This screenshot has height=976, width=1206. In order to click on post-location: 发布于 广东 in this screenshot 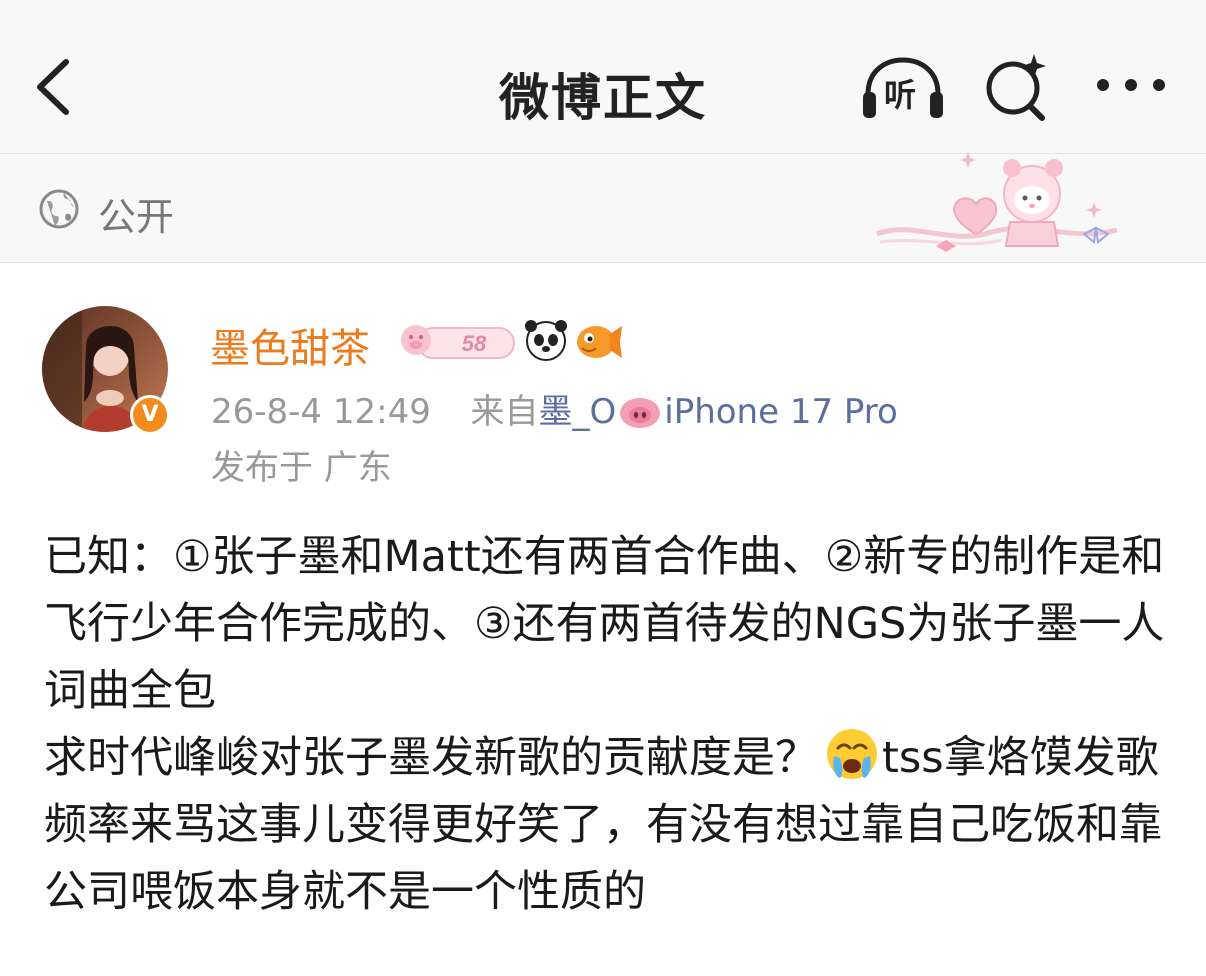, I will do `click(301, 468)`.